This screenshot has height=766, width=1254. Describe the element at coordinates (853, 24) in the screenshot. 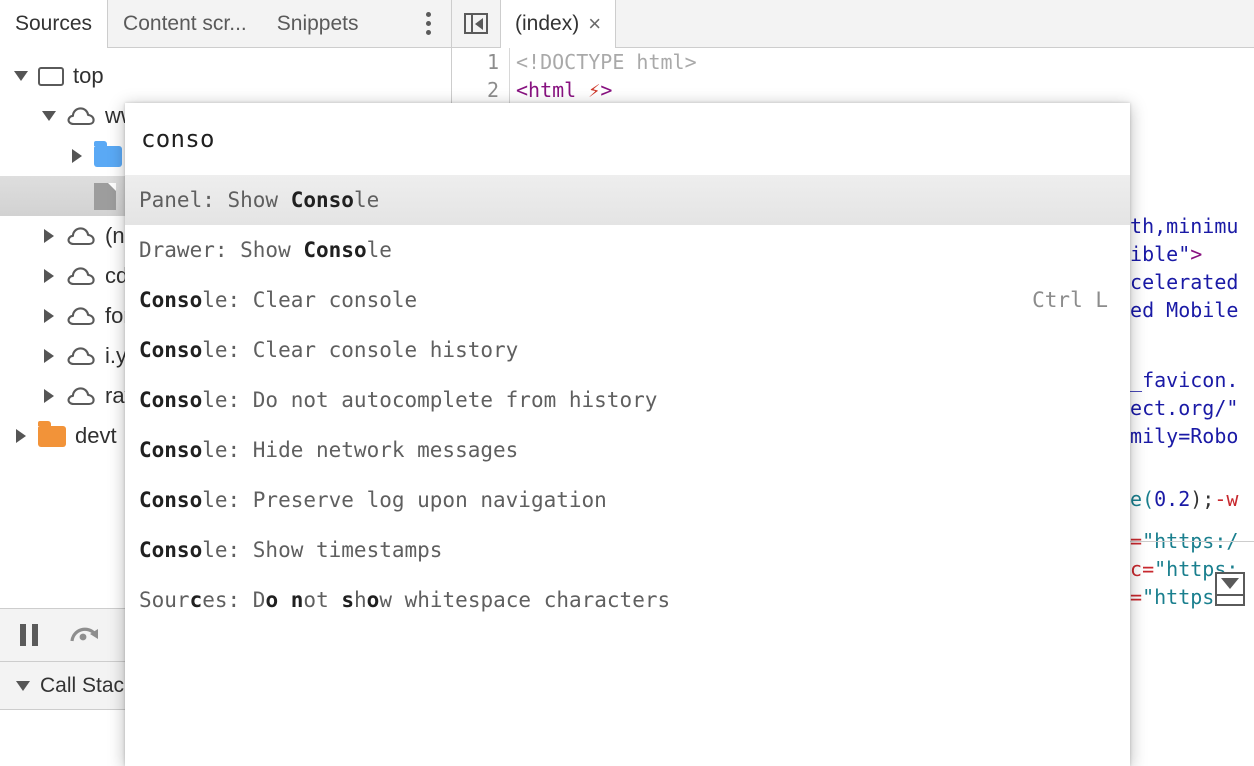

I see `editor-tab-bar: (index) ×` at that location.